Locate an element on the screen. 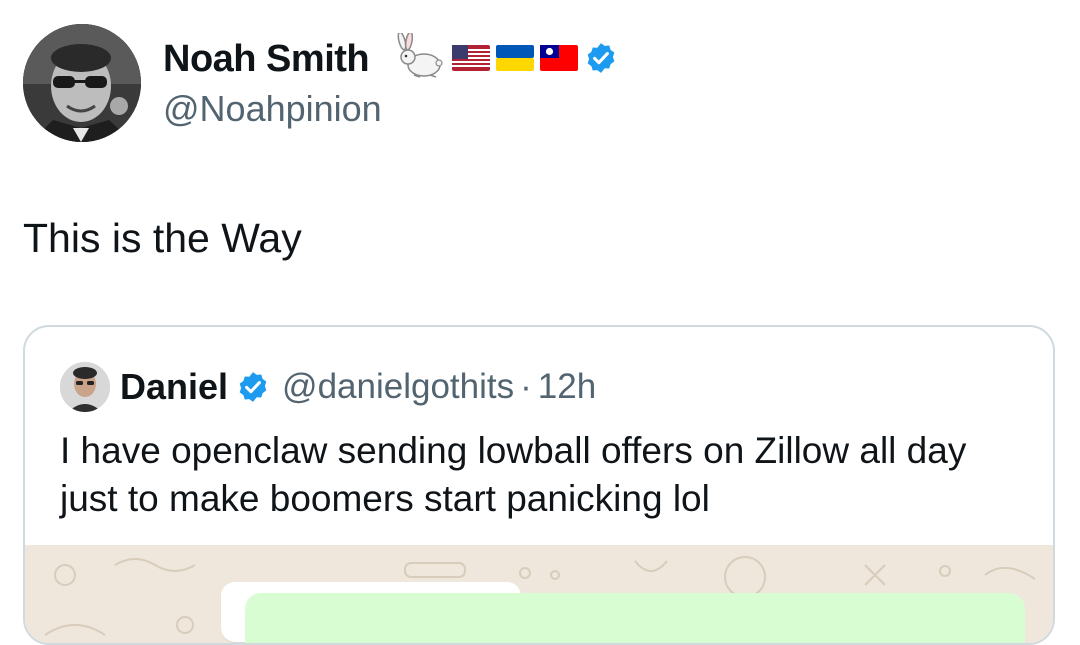 This screenshot has height=645, width=1080. quoted-verified-badge-icon is located at coordinates (253, 387).